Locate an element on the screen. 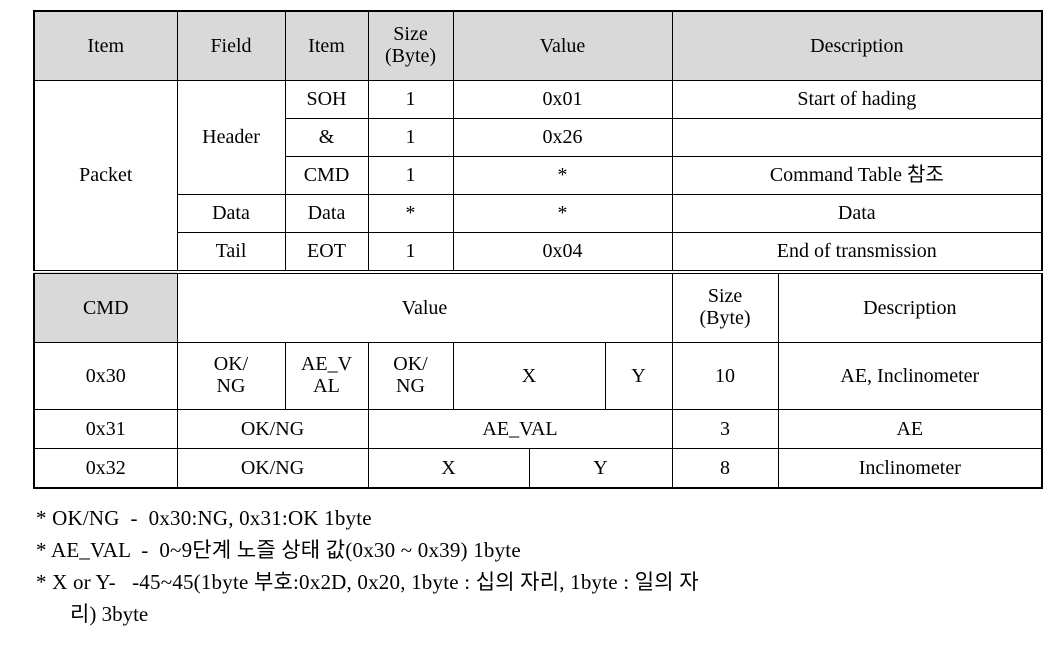 This screenshot has height=645, width=1045. cmd-0x31-size: 3 is located at coordinates (725, 429).